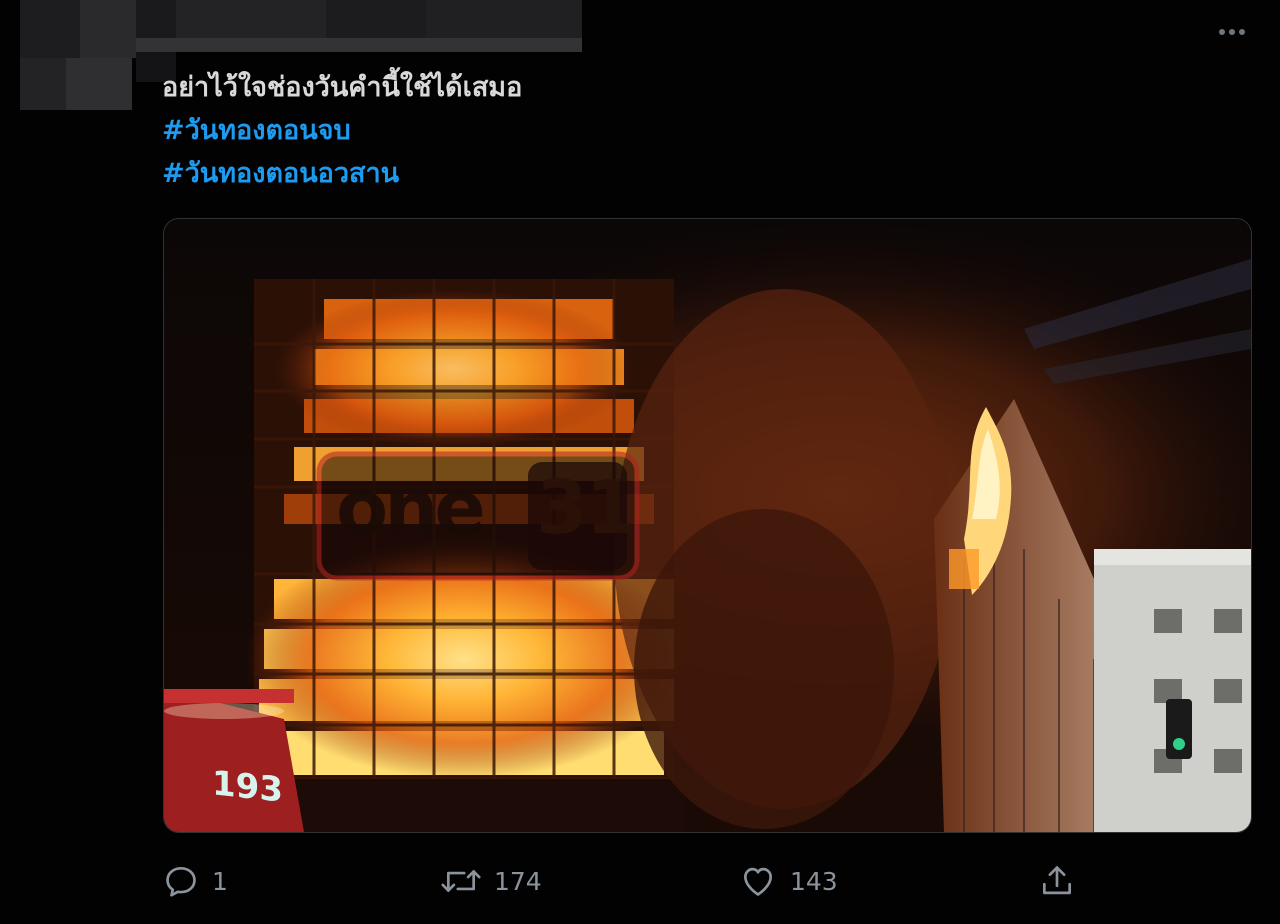  Describe the element at coordinates (411, 507) in the screenshot. I see `watermark-text-one: one` at that location.